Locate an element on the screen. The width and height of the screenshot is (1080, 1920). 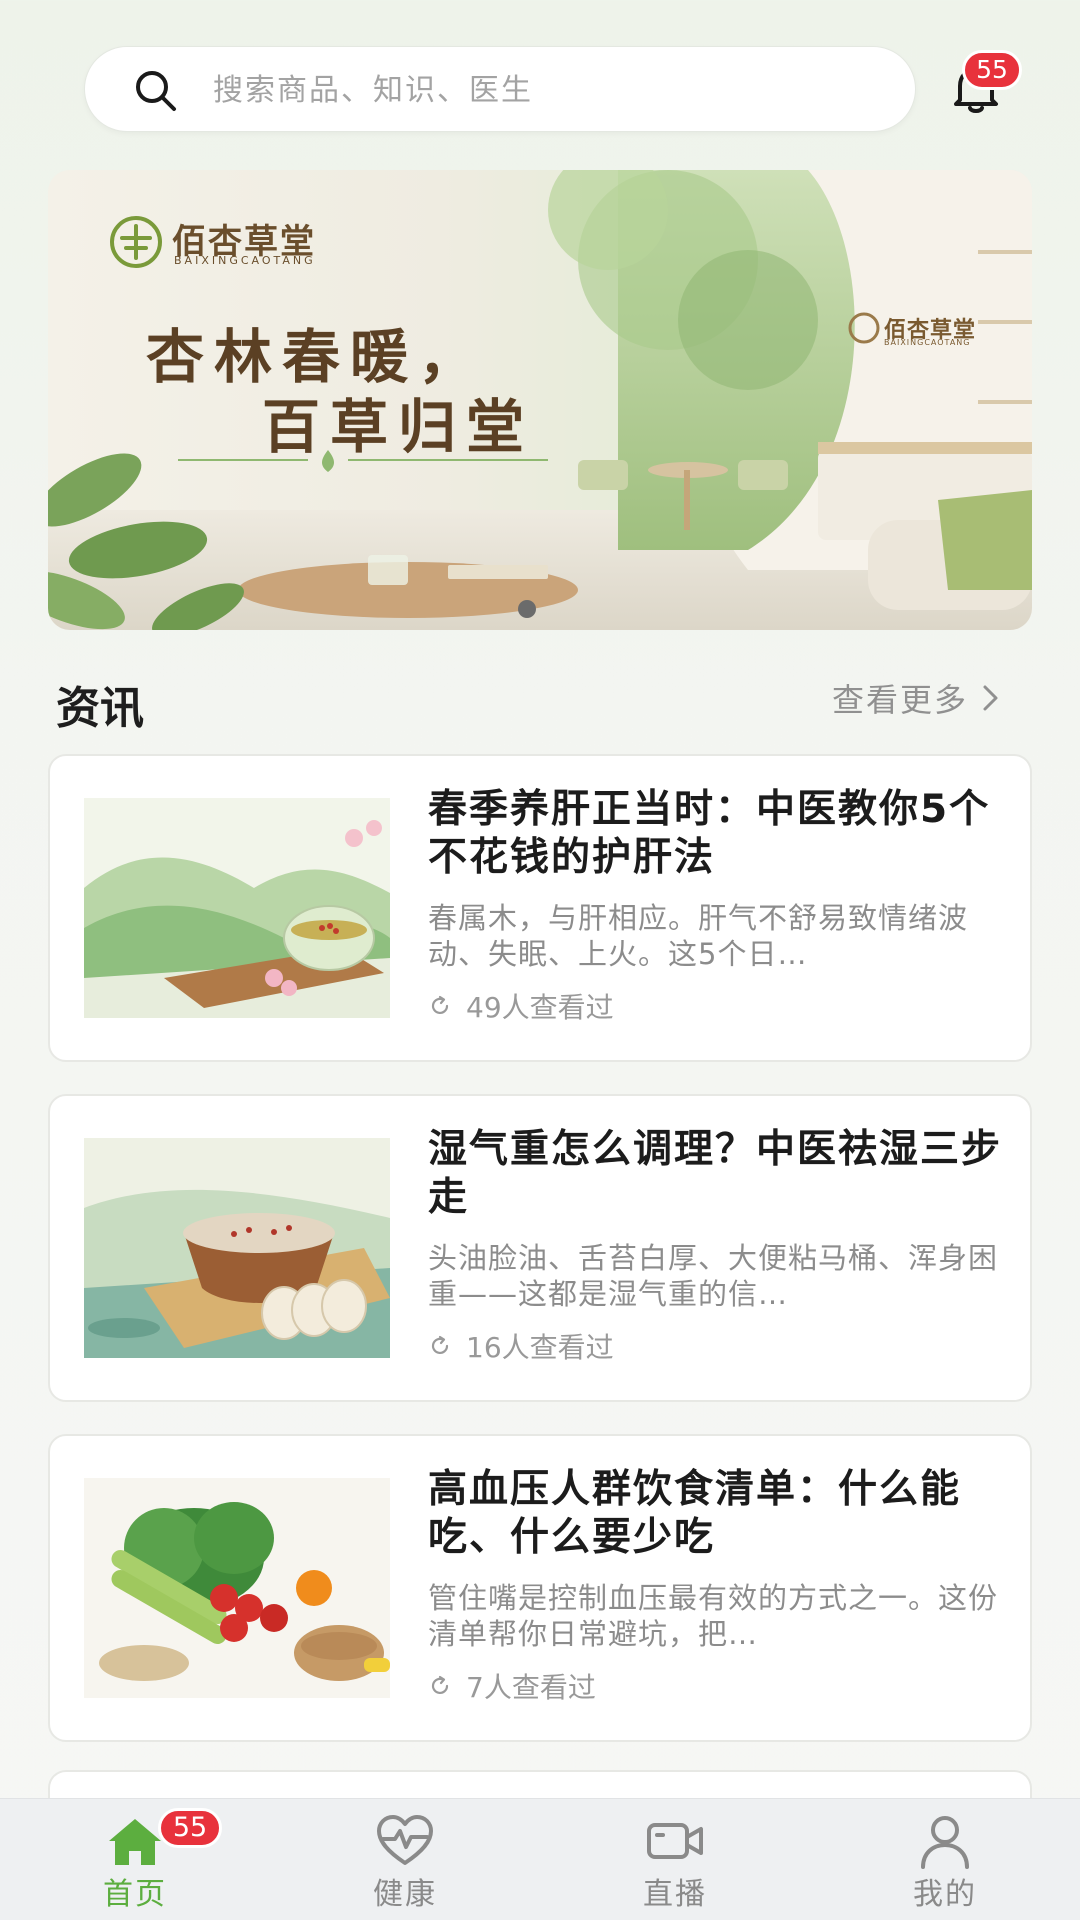
search-input is located at coordinates (543, 90).